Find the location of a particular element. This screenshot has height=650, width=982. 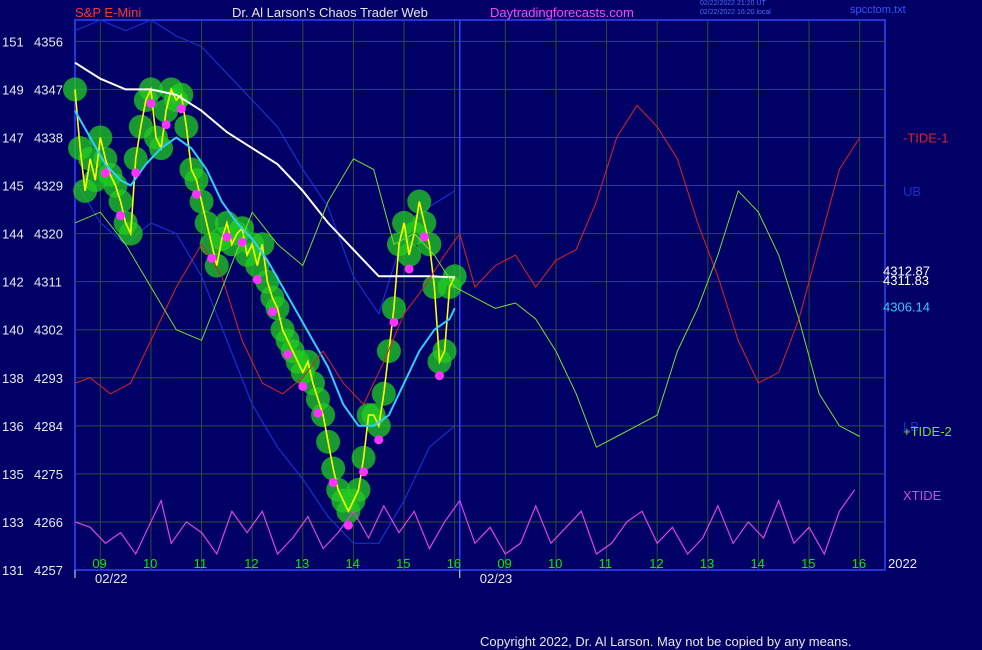

year-label: 2022 is located at coordinates (902, 563).